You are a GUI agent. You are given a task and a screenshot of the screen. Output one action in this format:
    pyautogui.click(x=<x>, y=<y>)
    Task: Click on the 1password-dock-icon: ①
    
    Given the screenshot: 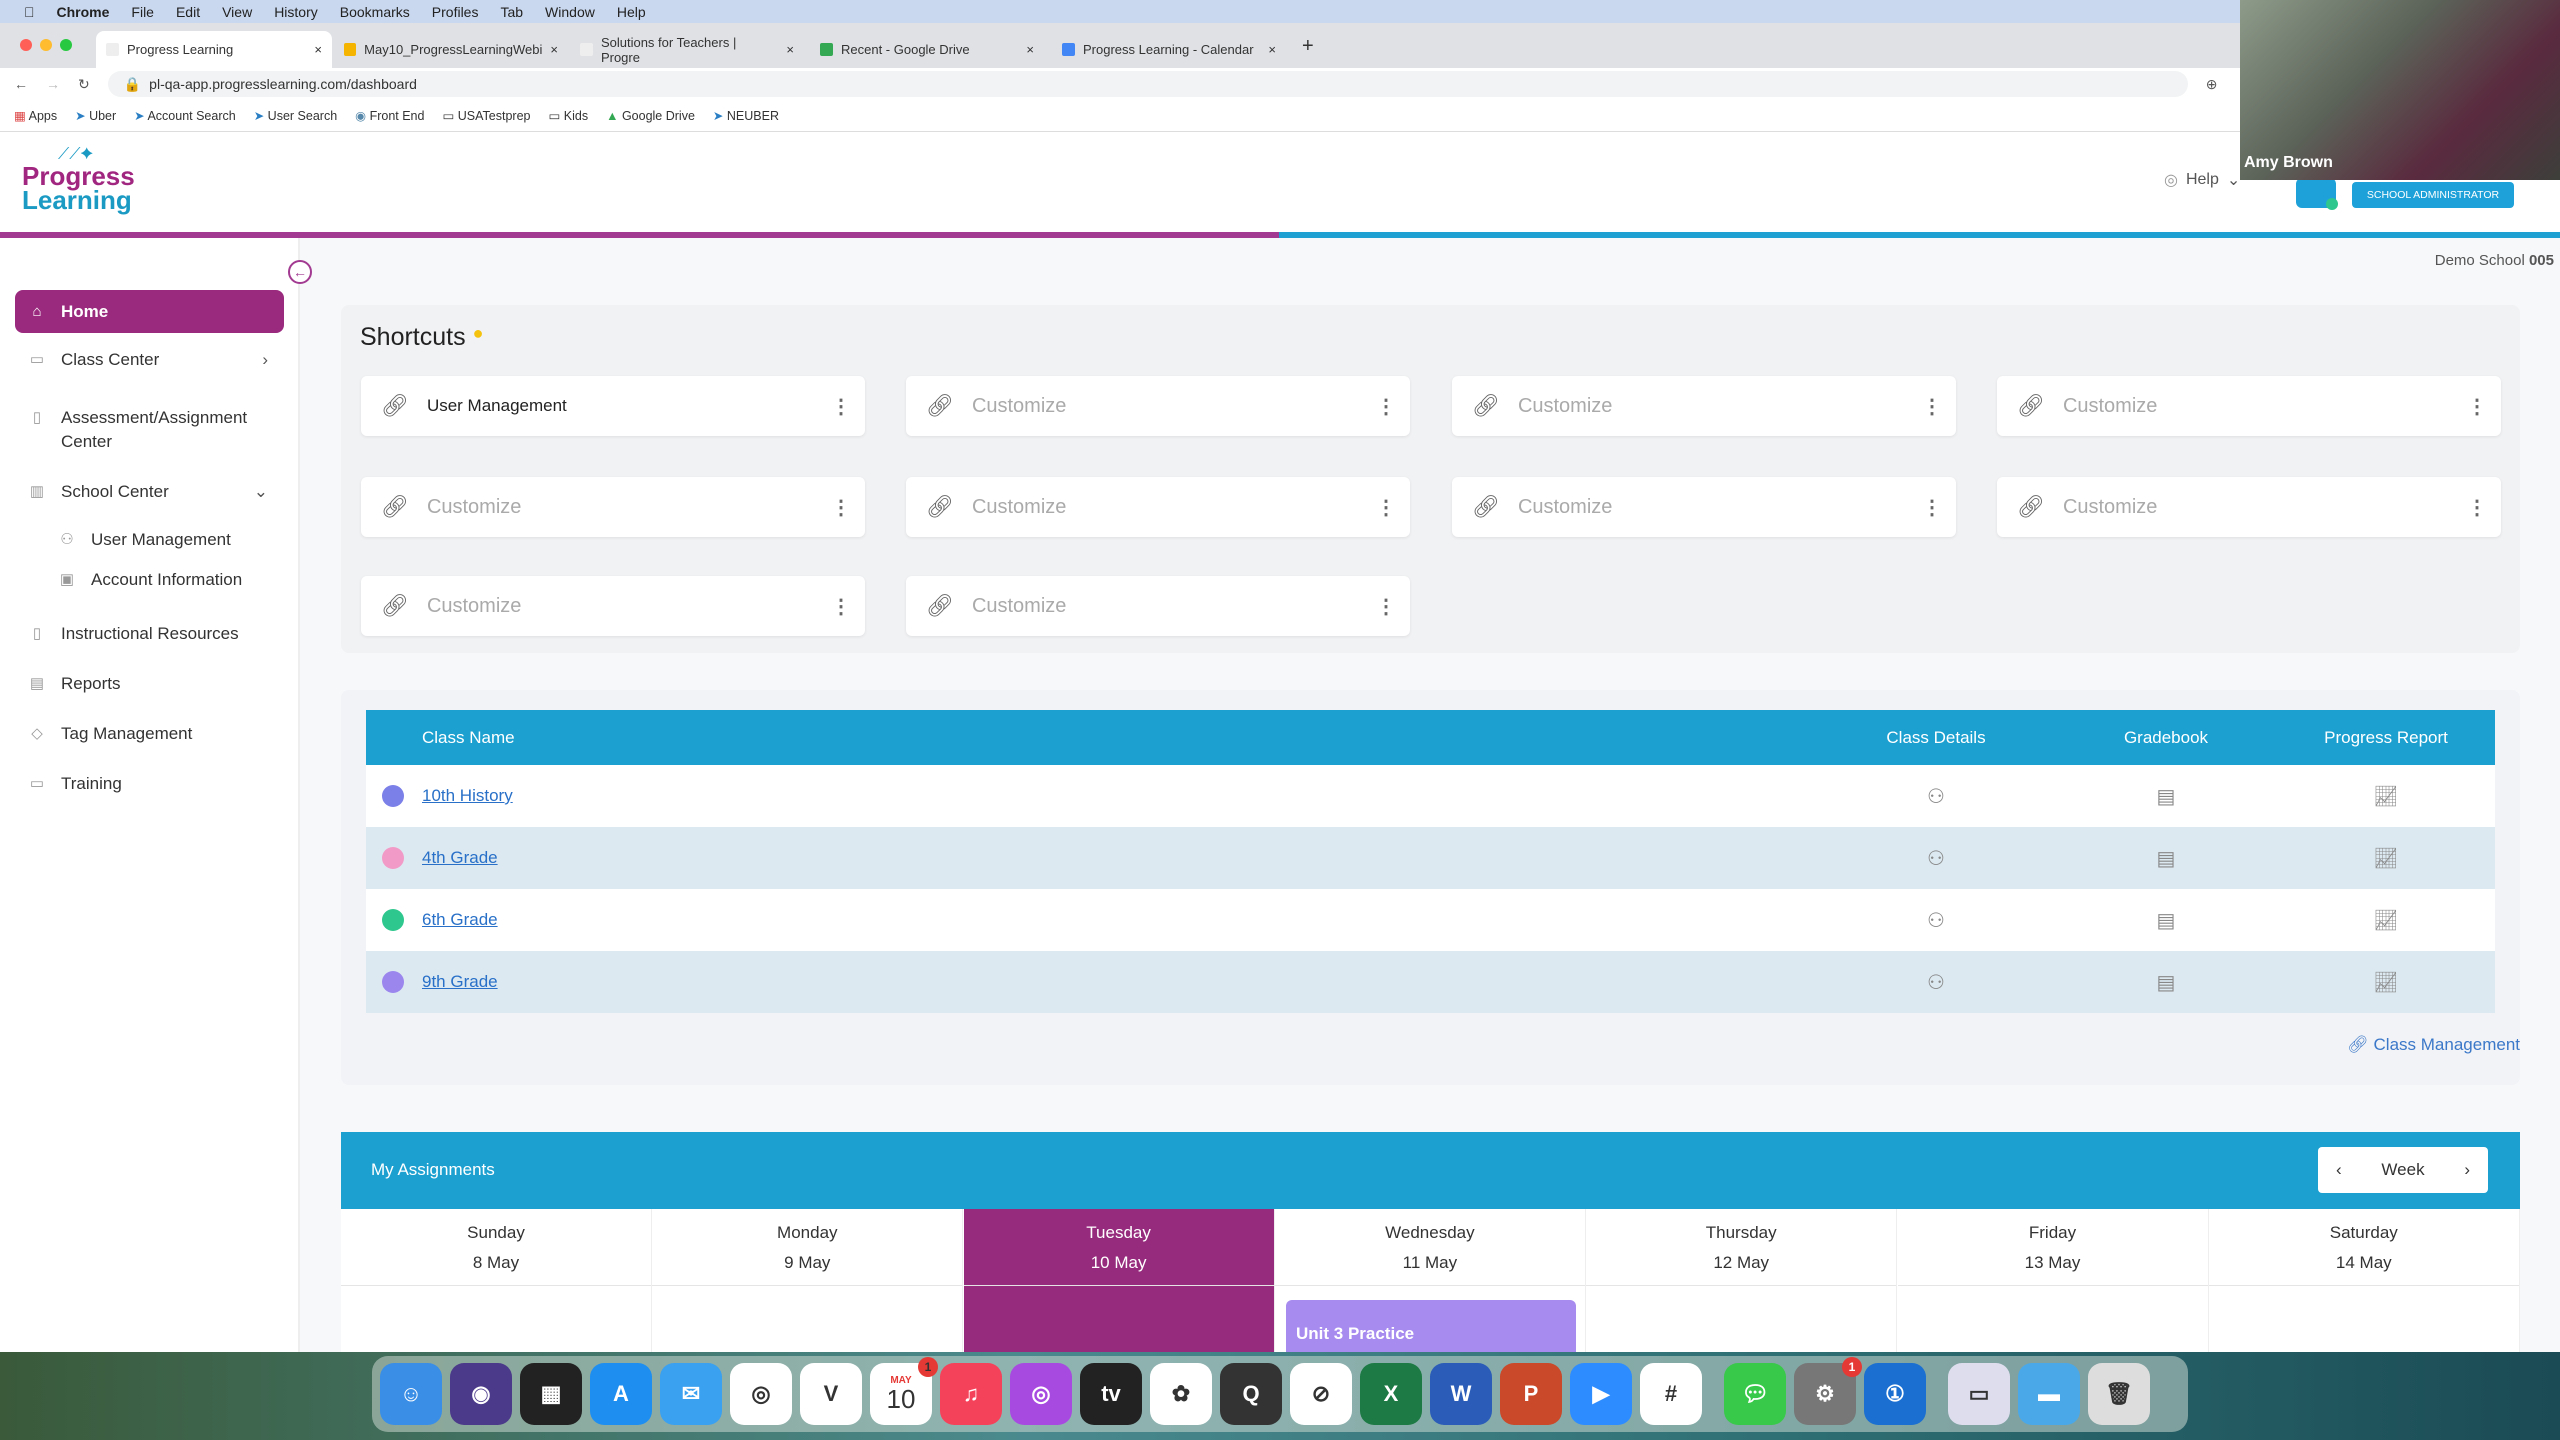 What is the action you would take?
    pyautogui.click(x=1895, y=1394)
    